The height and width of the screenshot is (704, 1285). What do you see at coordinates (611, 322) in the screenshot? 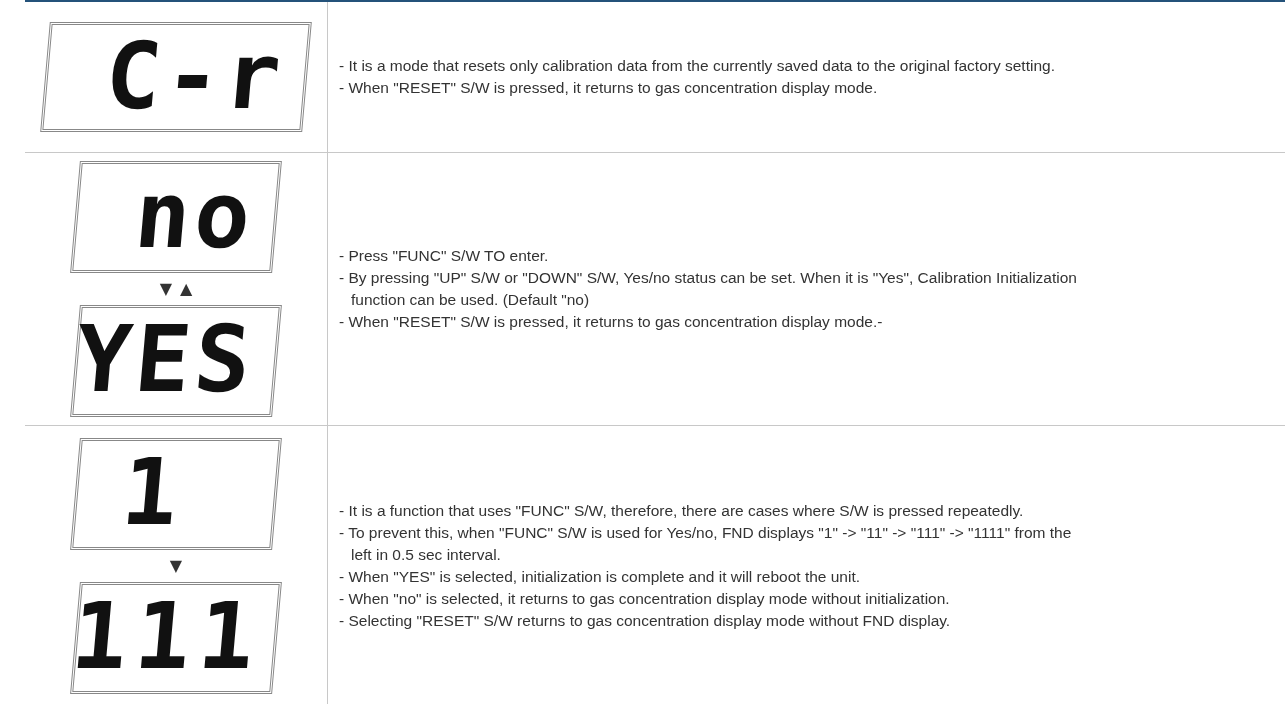
I see `note-text: - When "RESET" S/W is pressed, it returns to gas concentration display mode.-` at bounding box center [611, 322].